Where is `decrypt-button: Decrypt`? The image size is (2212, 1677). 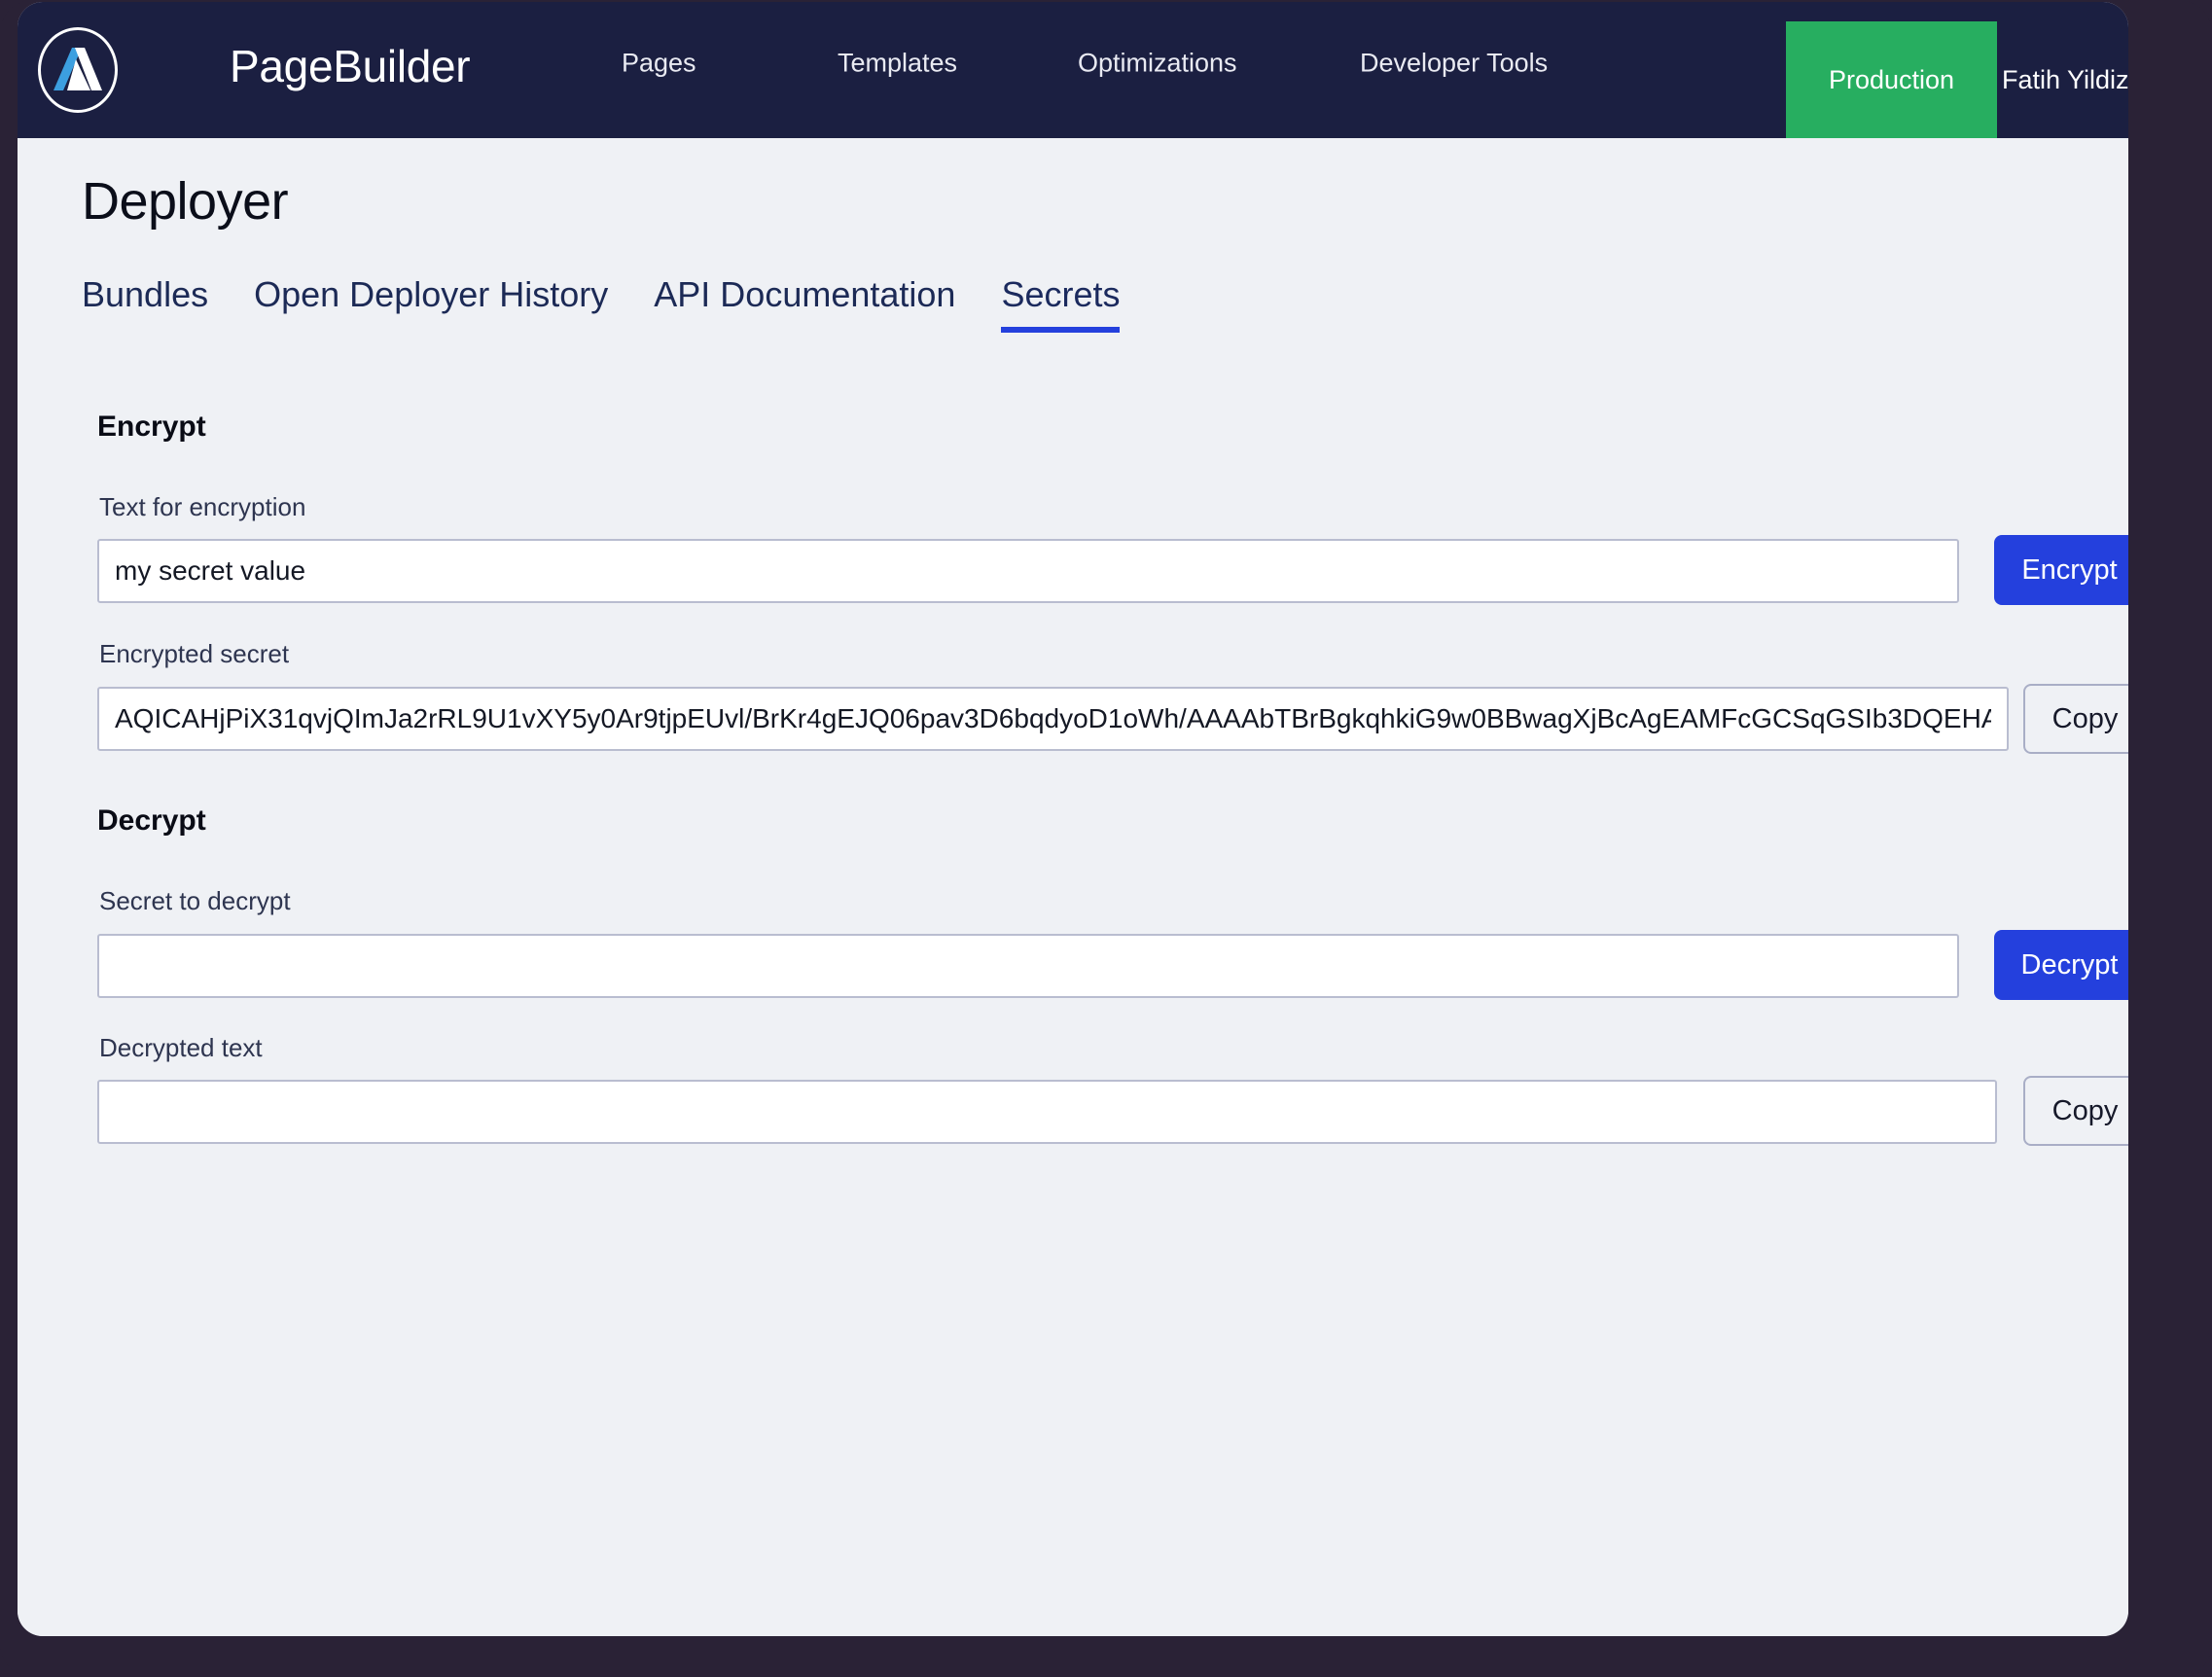 decrypt-button: Decrypt is located at coordinates (2061, 965).